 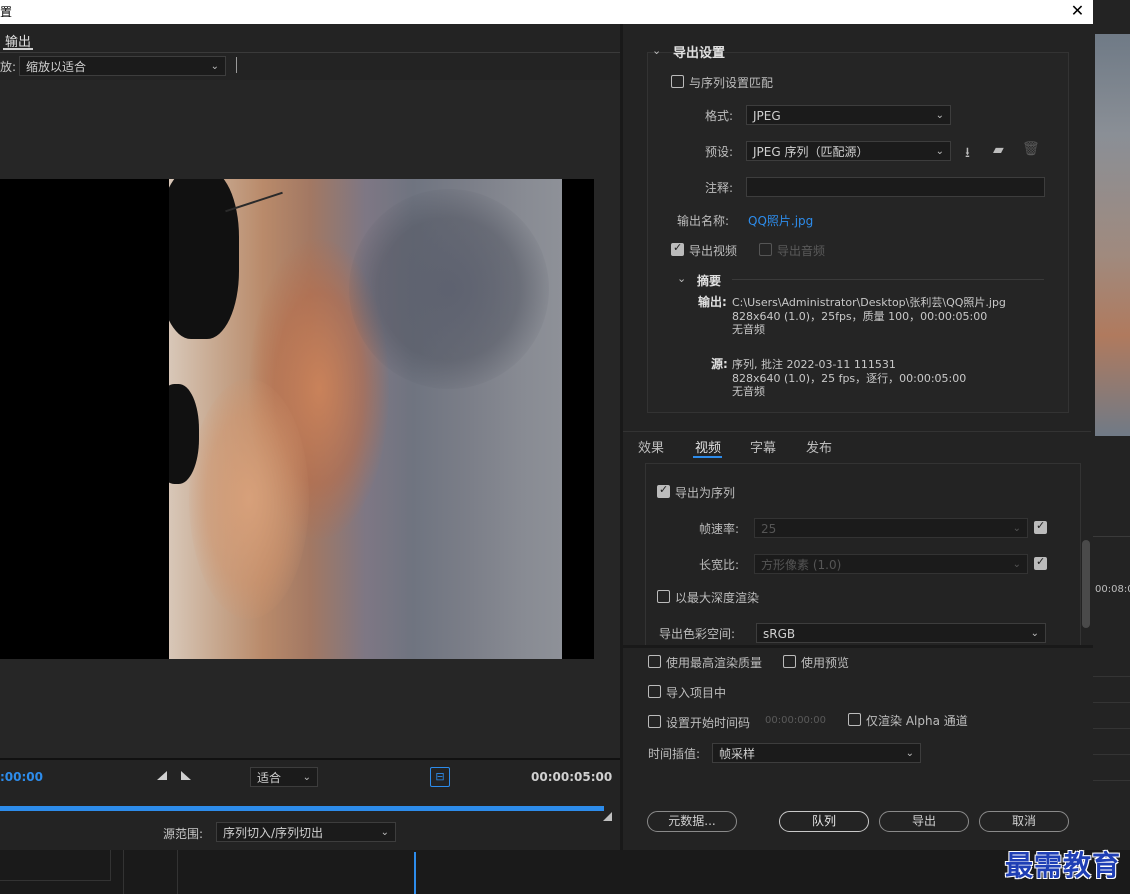 I want to click on toolbar-separator, so click(x=236, y=65).